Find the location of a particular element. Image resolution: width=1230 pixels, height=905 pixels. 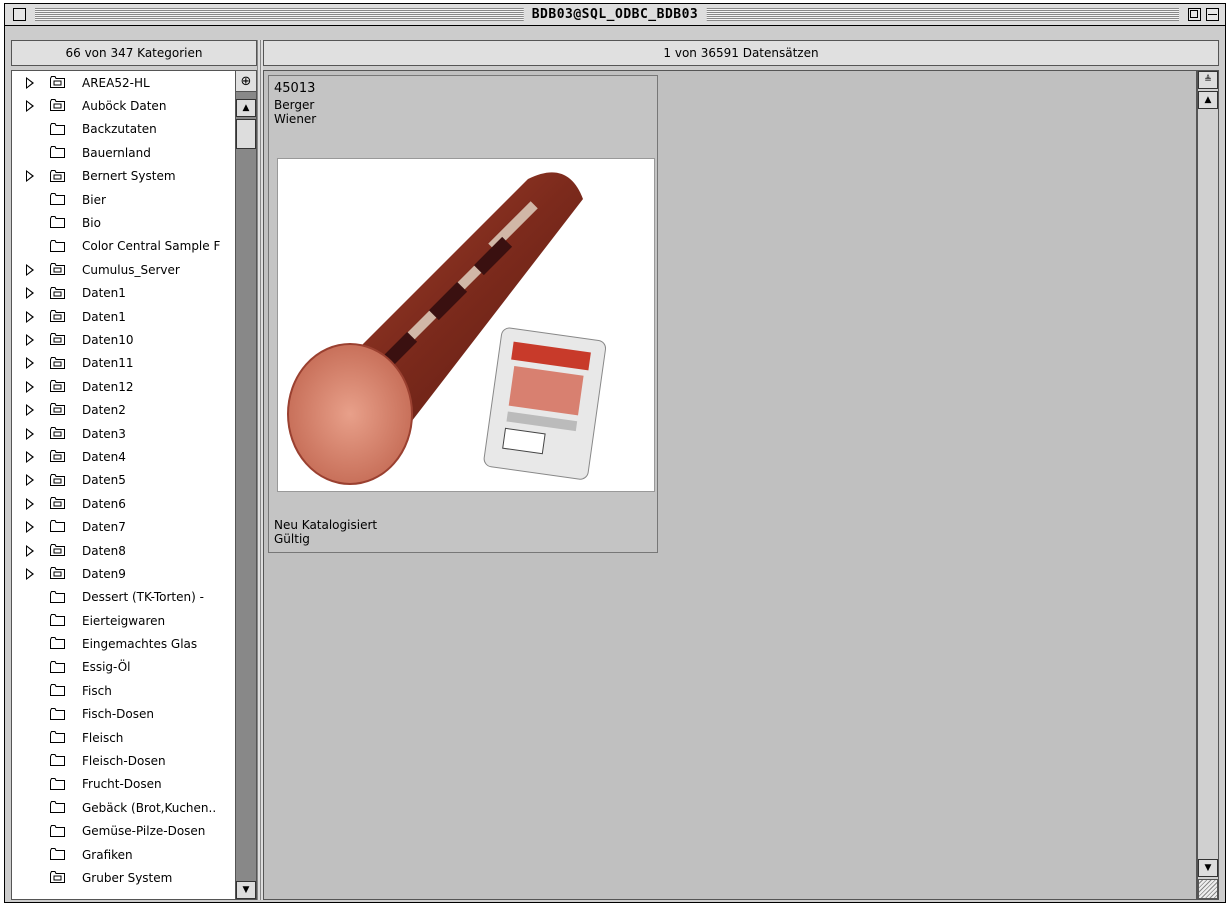

category-item: Daten6 is located at coordinates (124, 503).